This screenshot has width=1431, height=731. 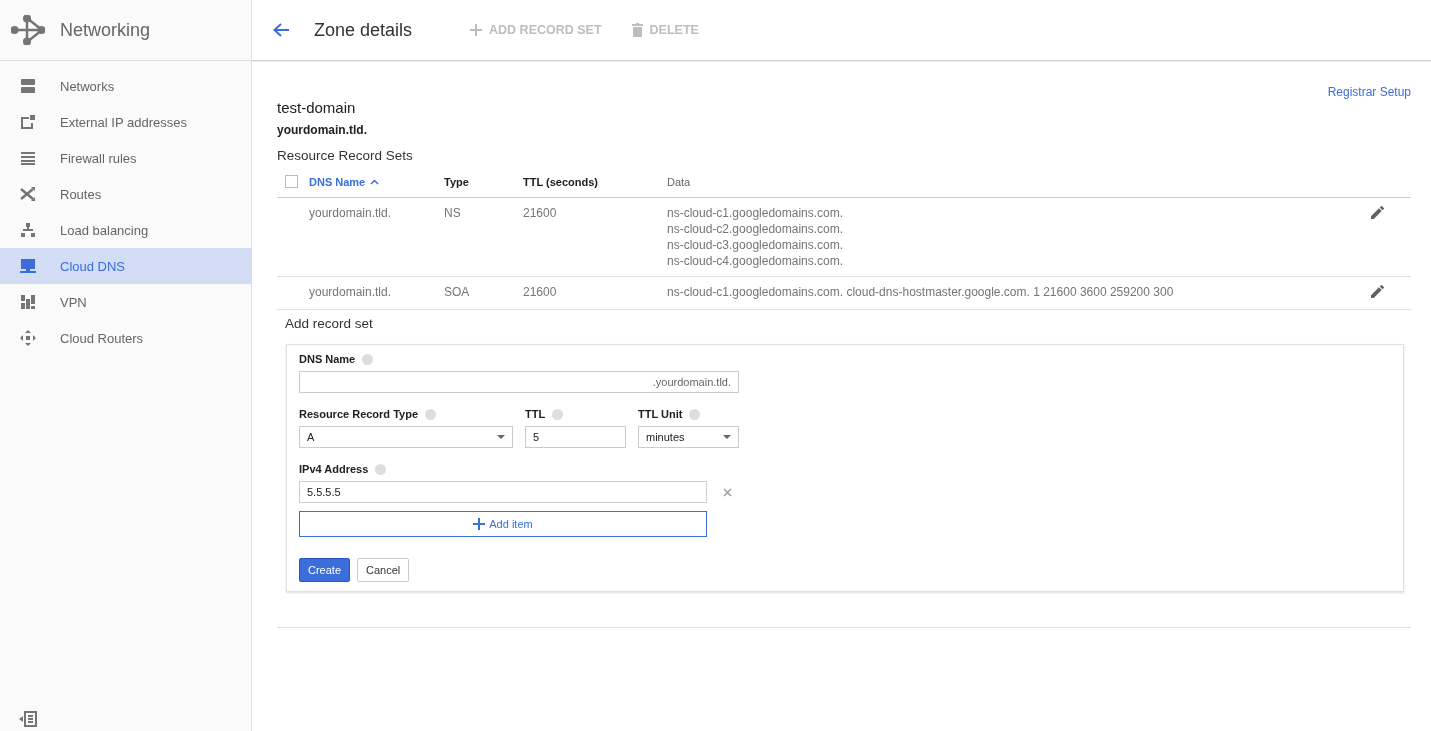 What do you see at coordinates (327, 359) in the screenshot?
I see `field-label: DNS Name` at bounding box center [327, 359].